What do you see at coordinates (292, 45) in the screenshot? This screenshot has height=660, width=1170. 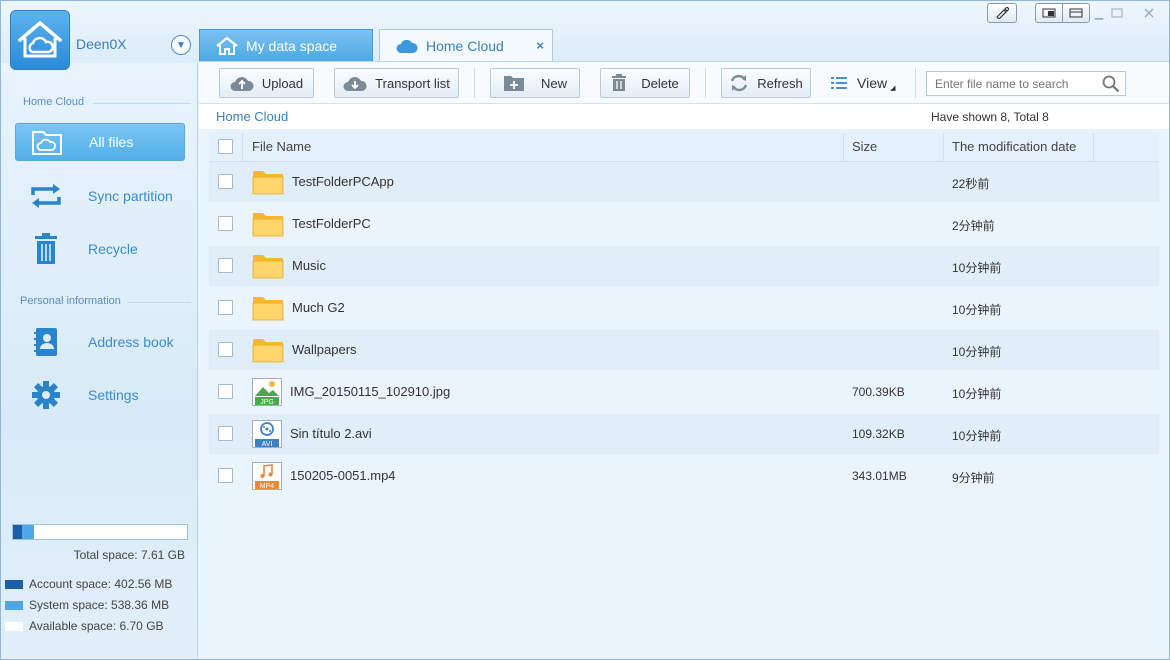 I see `tab-label: My data space` at bounding box center [292, 45].